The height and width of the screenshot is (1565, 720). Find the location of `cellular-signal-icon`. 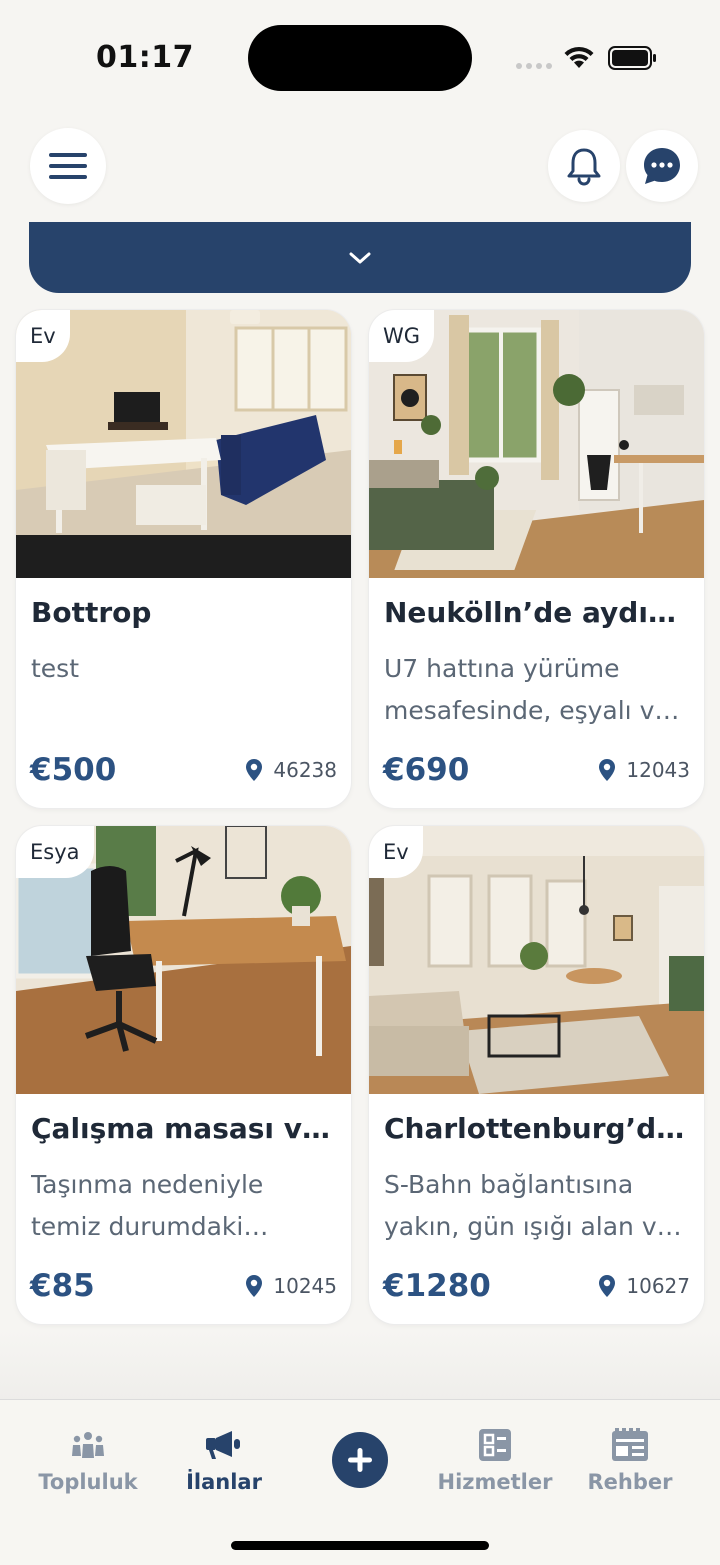

cellular-signal-icon is located at coordinates (534, 66).